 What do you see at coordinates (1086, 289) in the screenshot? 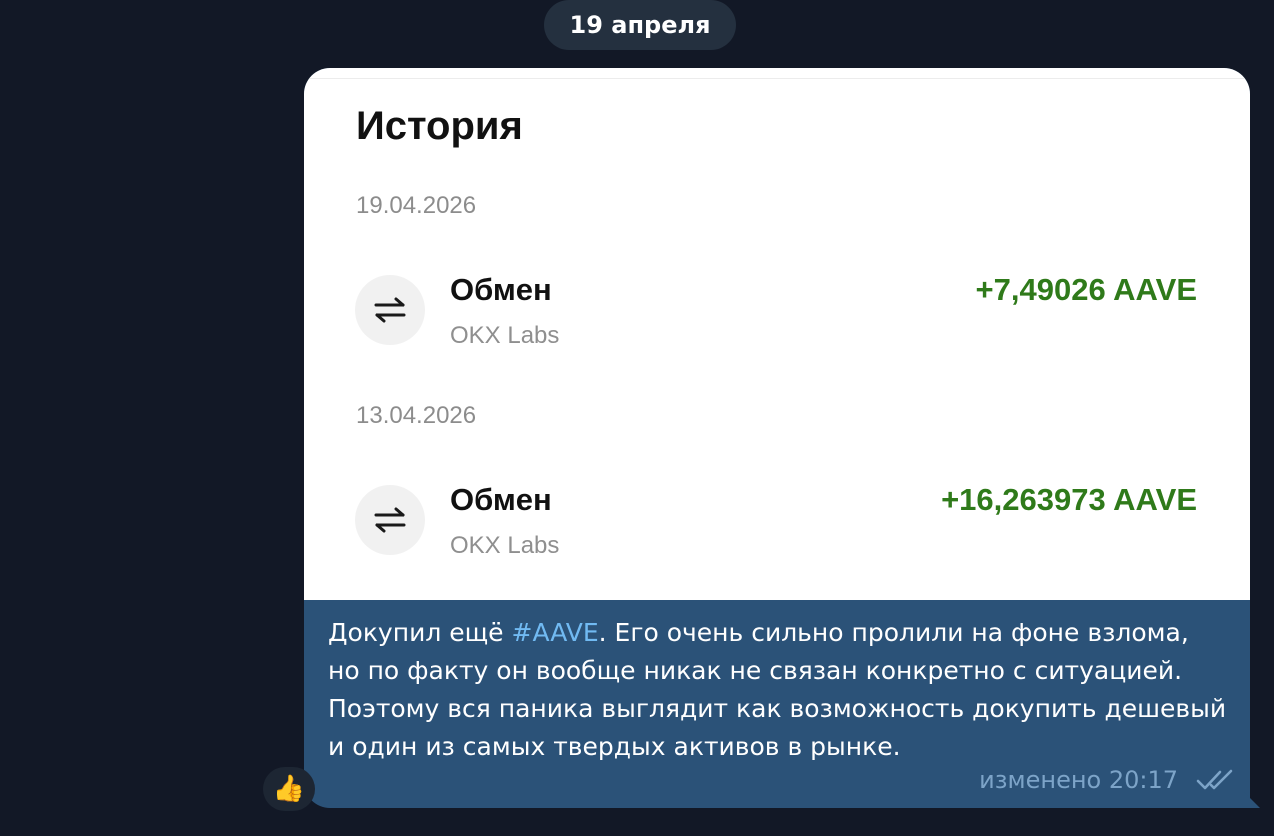
I see `transaction-amount: +7,49026 AAVE` at bounding box center [1086, 289].